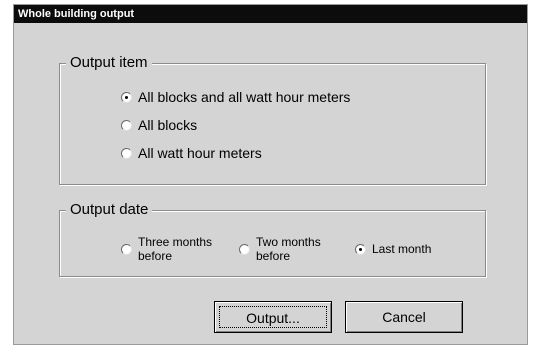 The image size is (534, 348). I want to click on radio-all-blocks: All blocks, so click(159, 125).